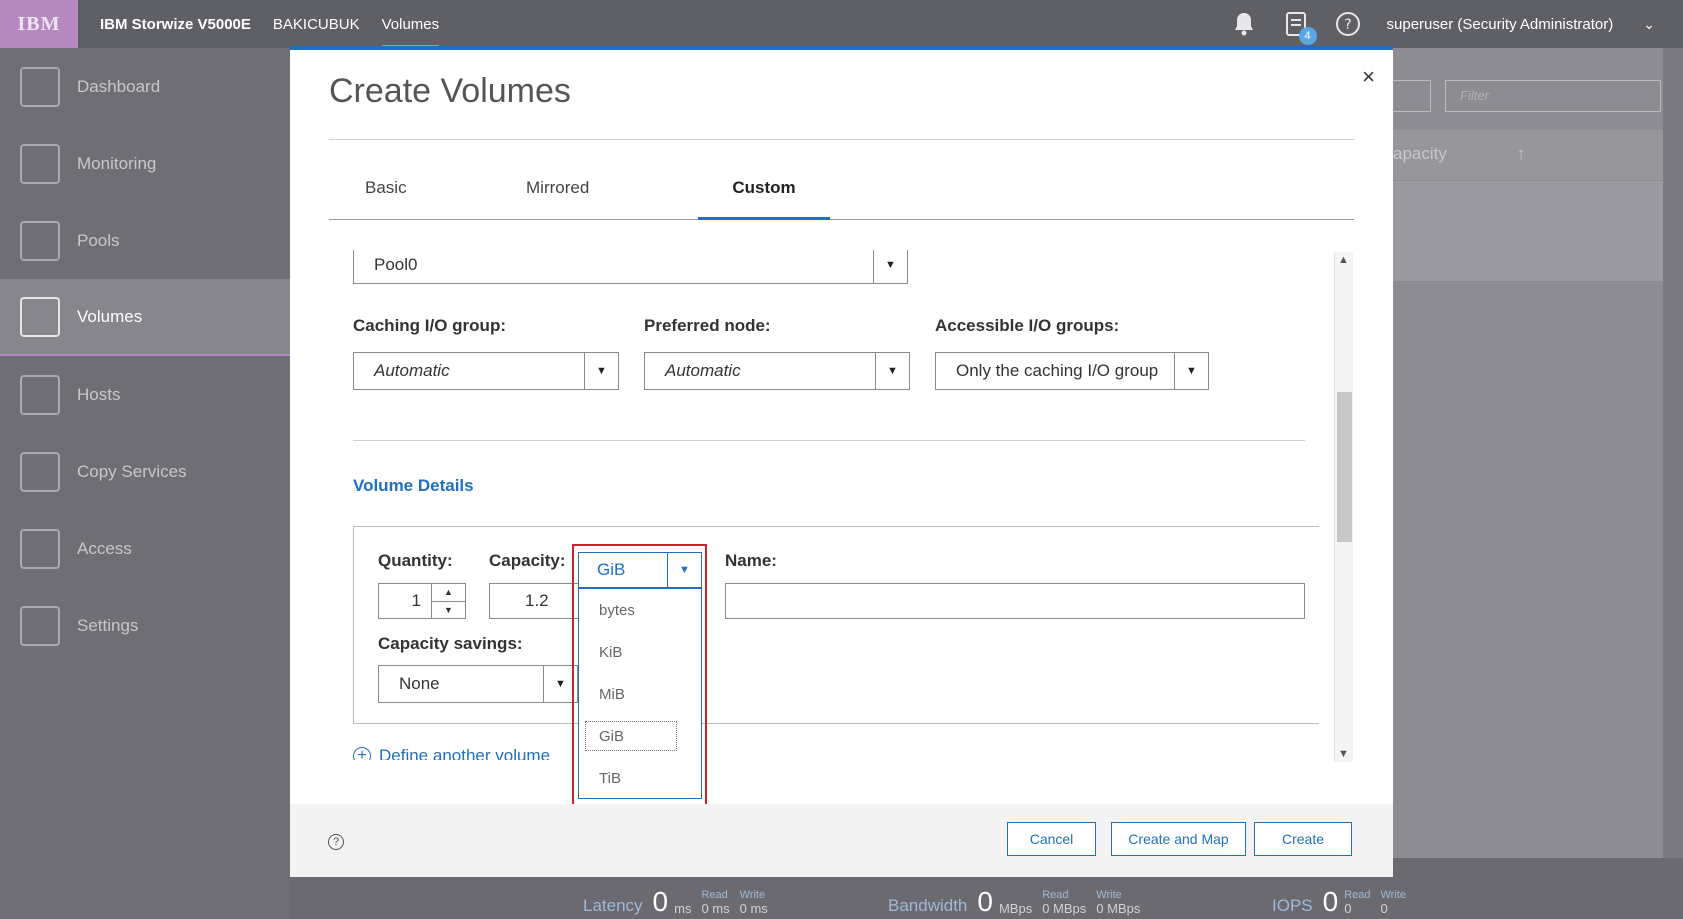 This screenshot has height=919, width=1683. I want to click on column-header-capacity: apacity ↑, so click(1528, 155).